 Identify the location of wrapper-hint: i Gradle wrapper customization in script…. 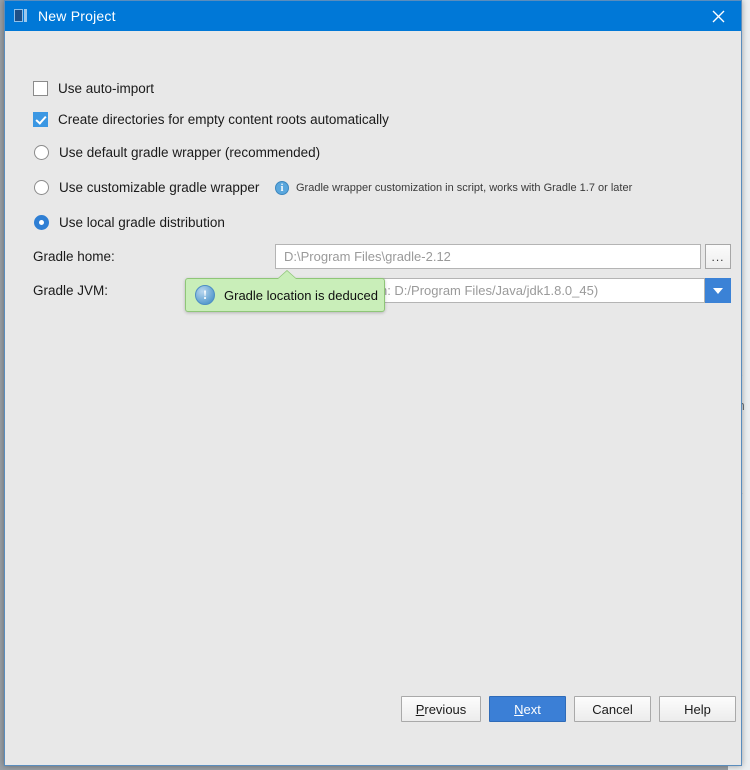
(453, 188).